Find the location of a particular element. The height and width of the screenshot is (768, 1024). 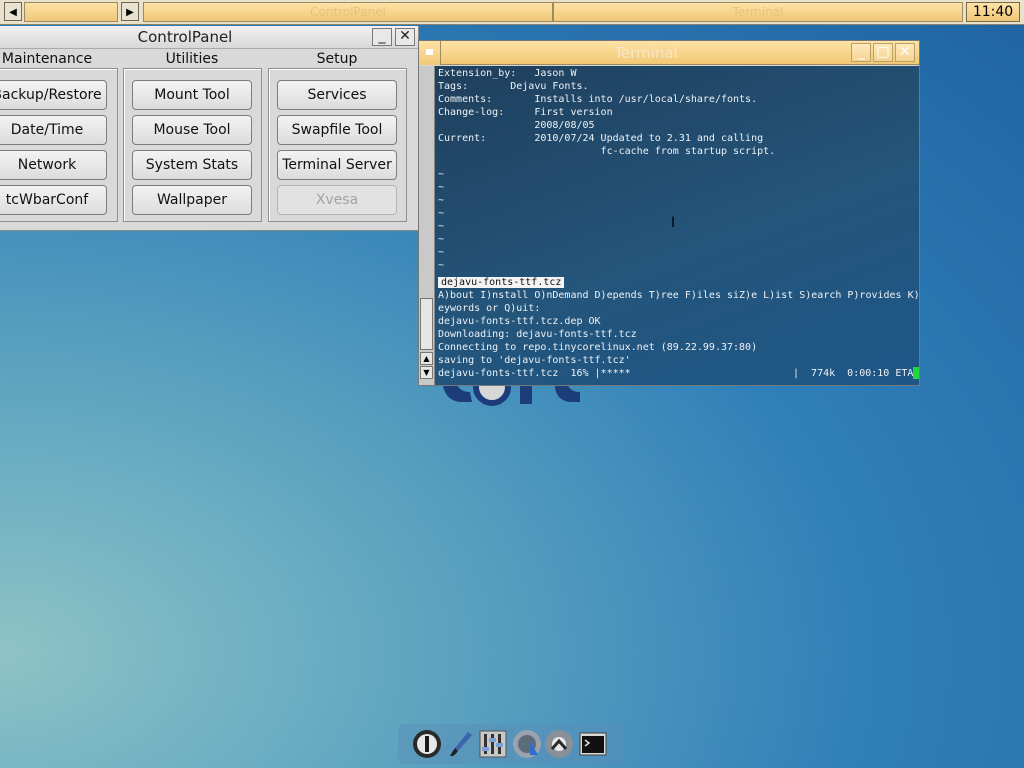

swapfile-tool-button: Swapfile Tool is located at coordinates (337, 130).